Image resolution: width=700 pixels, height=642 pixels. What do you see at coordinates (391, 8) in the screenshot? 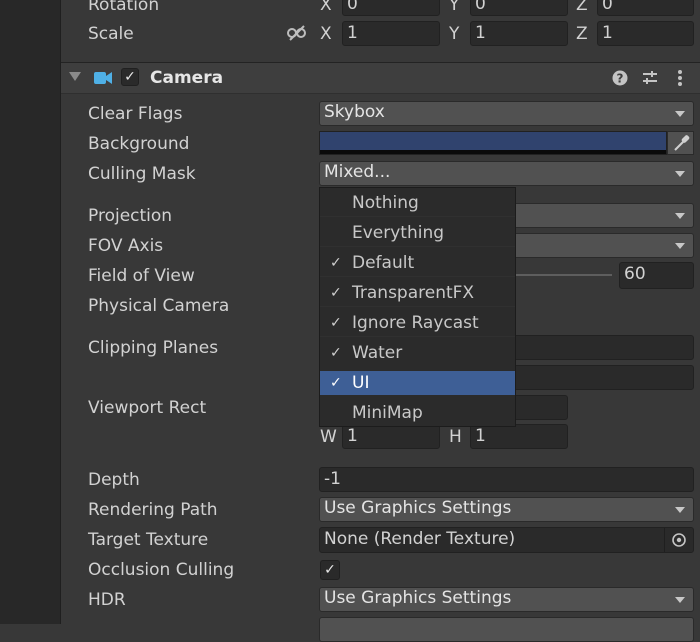
I see `rotation-x-field: 0` at bounding box center [391, 8].